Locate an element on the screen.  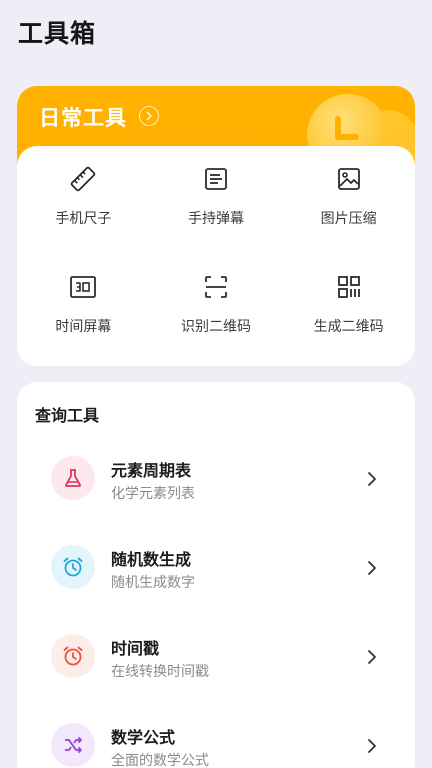
tool-generate-qr: 生成二维码 is located at coordinates (348, 319).